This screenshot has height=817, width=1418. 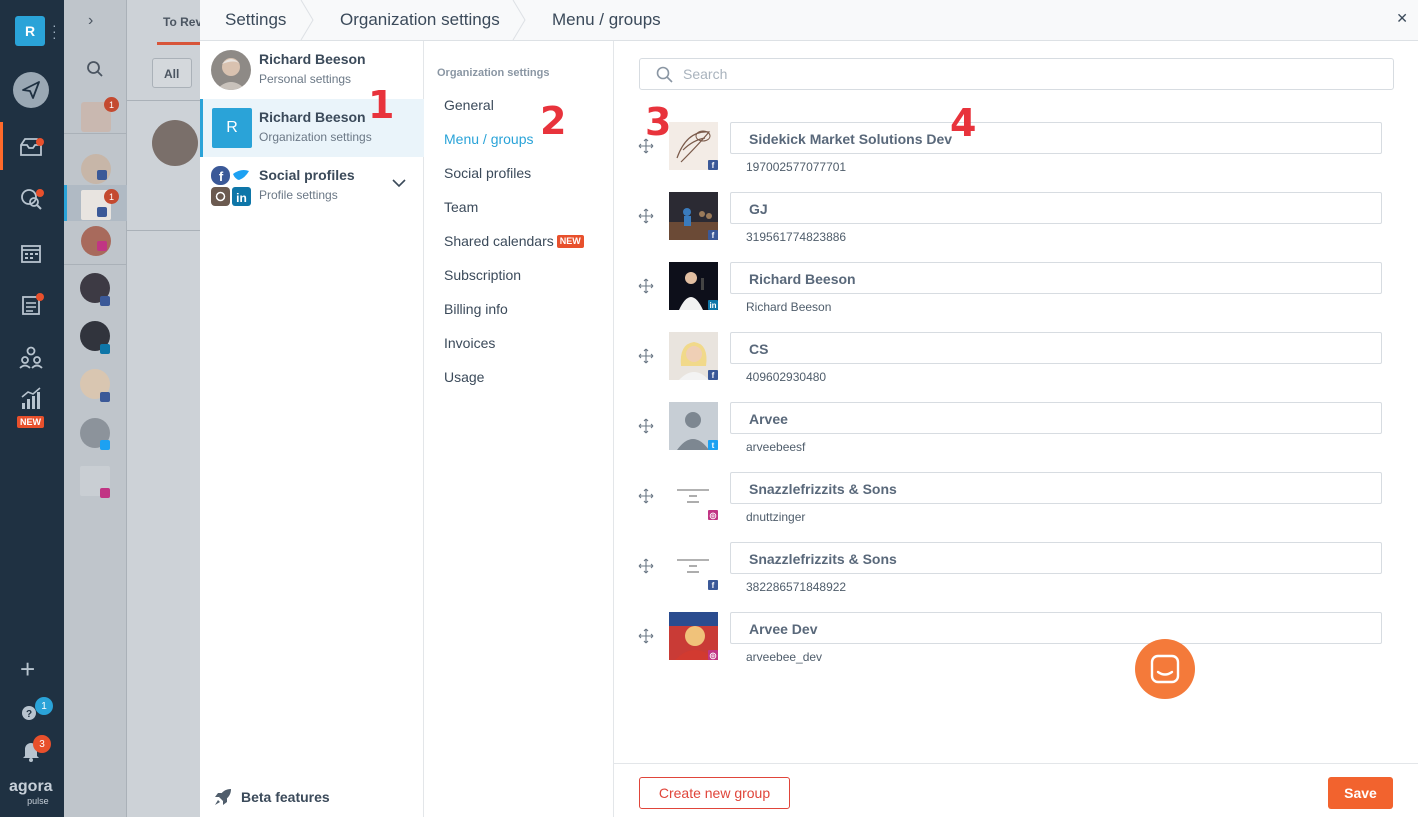 I want to click on annotation-3: 3, so click(x=658, y=122).